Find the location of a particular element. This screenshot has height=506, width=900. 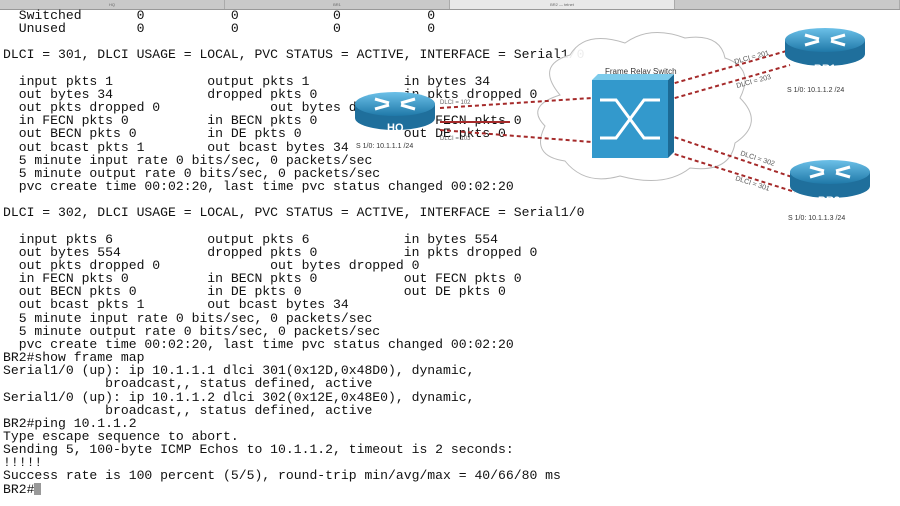

hq-dlci-a: DLCI = 102 is located at coordinates (455, 103).